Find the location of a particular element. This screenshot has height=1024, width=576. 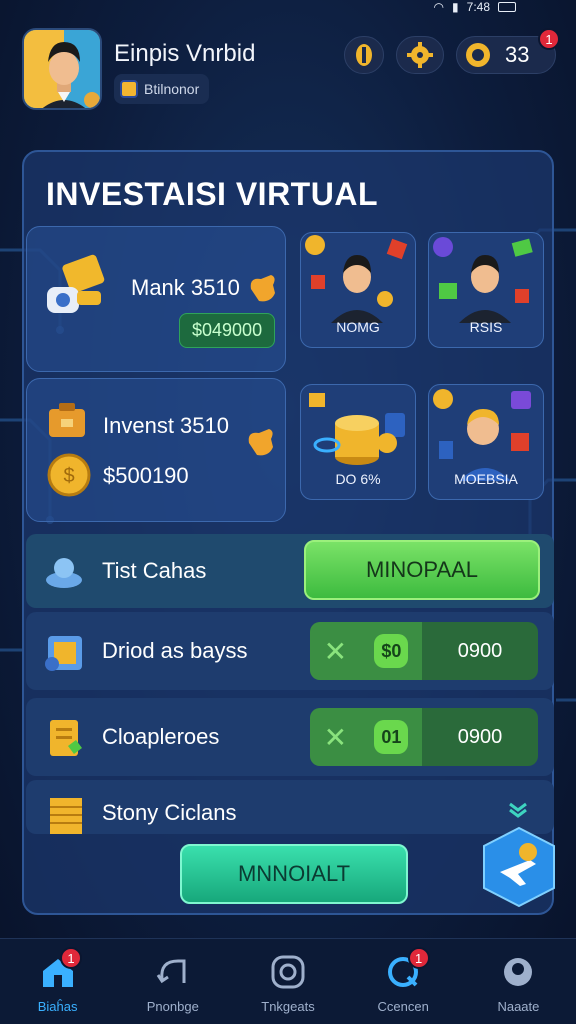

player-subtitle-badge: Btilnonor is located at coordinates (162, 89).